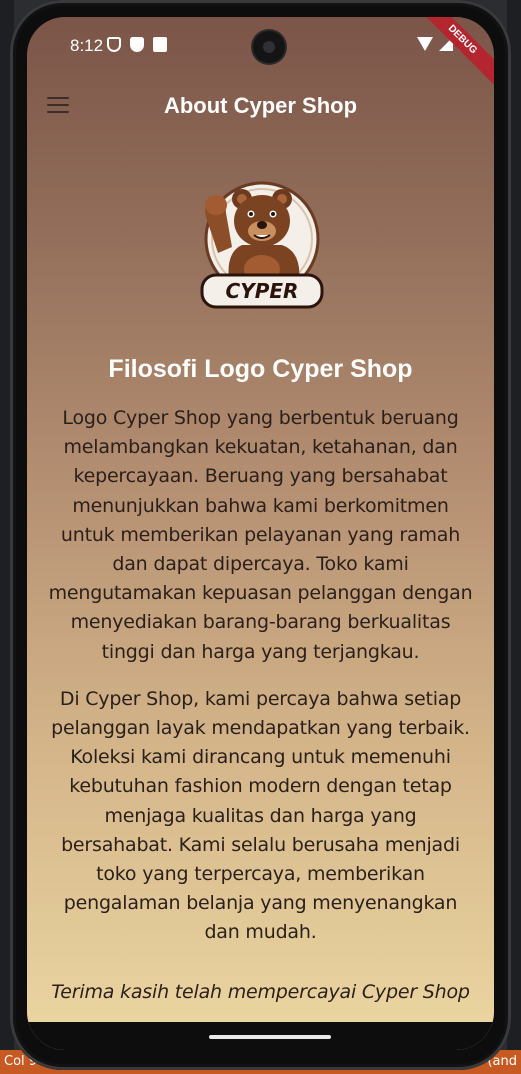 This screenshot has width=521, height=1074. What do you see at coordinates (114, 44) in the screenshot?
I see `shield-icon` at bounding box center [114, 44].